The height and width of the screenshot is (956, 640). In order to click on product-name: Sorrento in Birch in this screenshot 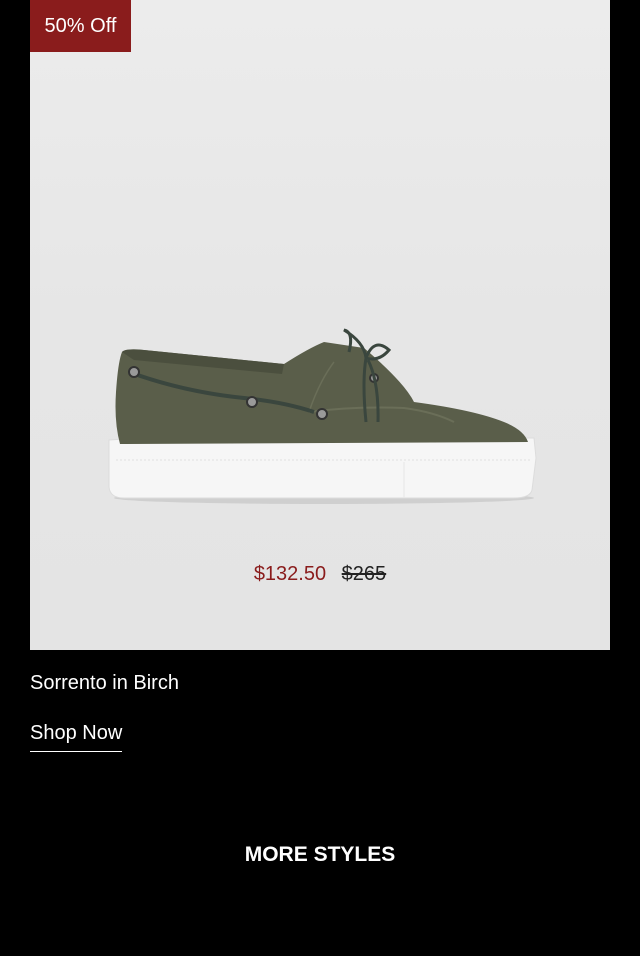, I will do `click(104, 683)`.